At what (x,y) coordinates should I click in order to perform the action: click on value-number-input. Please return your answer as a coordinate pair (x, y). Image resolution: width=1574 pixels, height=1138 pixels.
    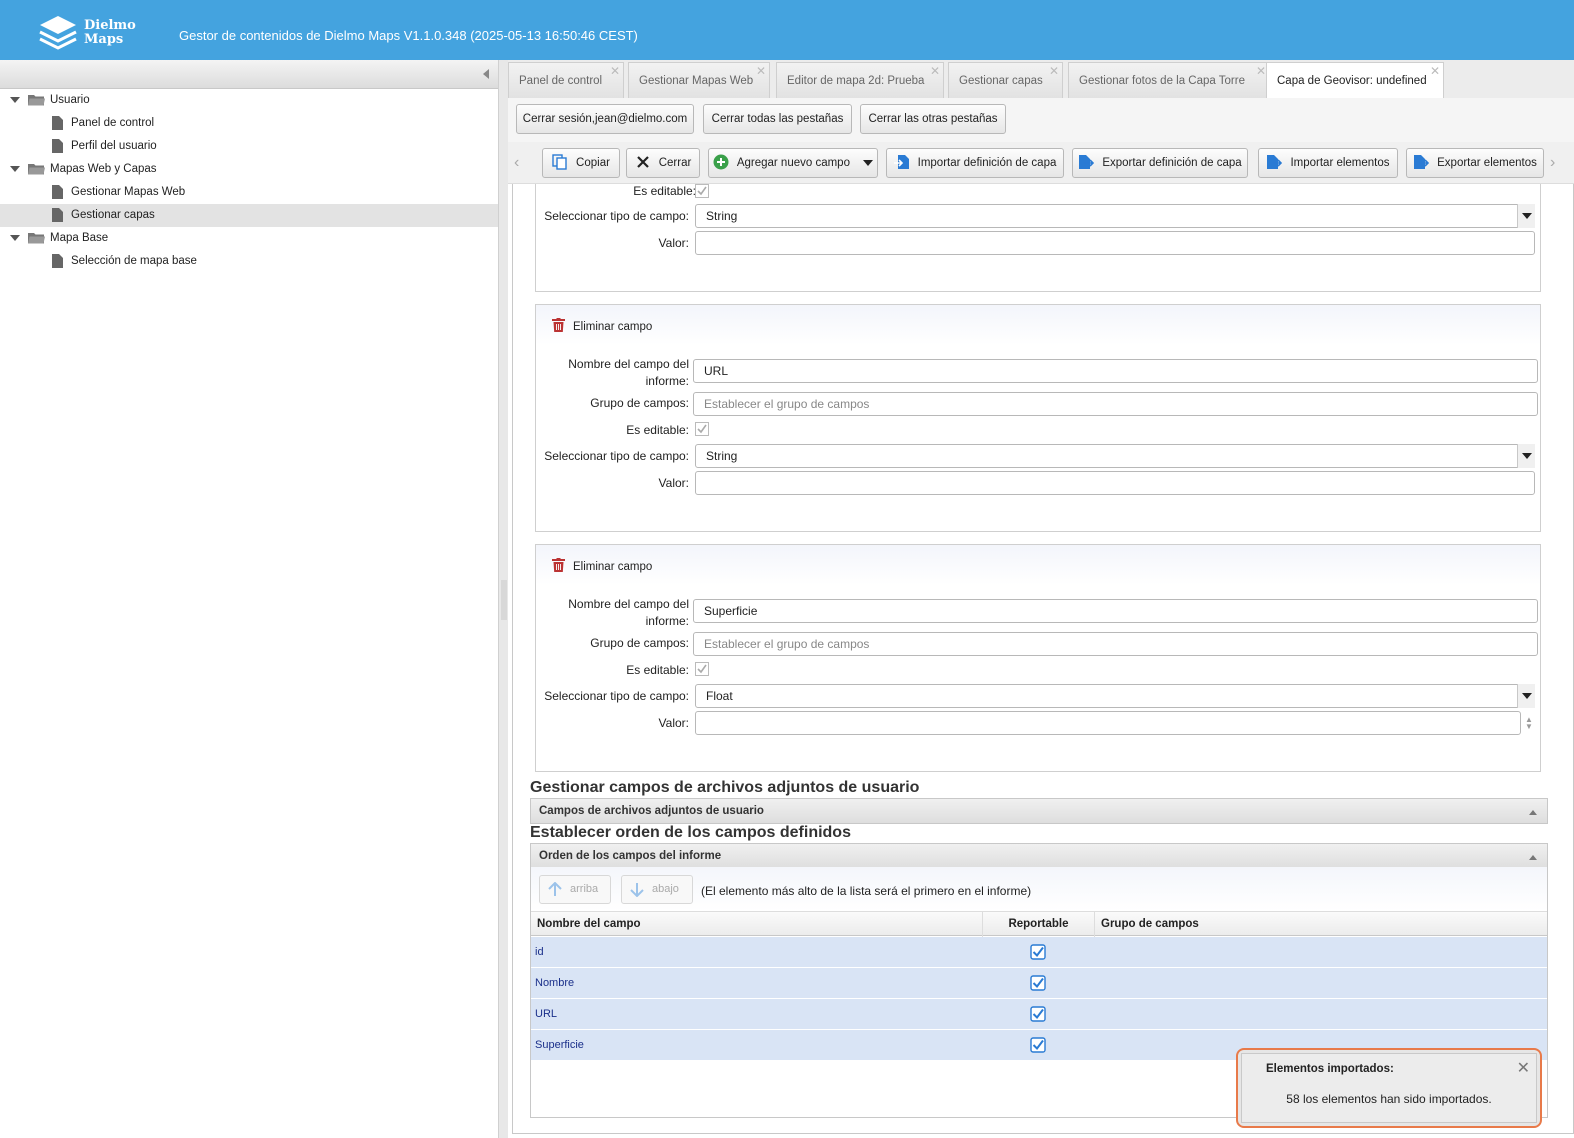
    Looking at the image, I should click on (1108, 723).